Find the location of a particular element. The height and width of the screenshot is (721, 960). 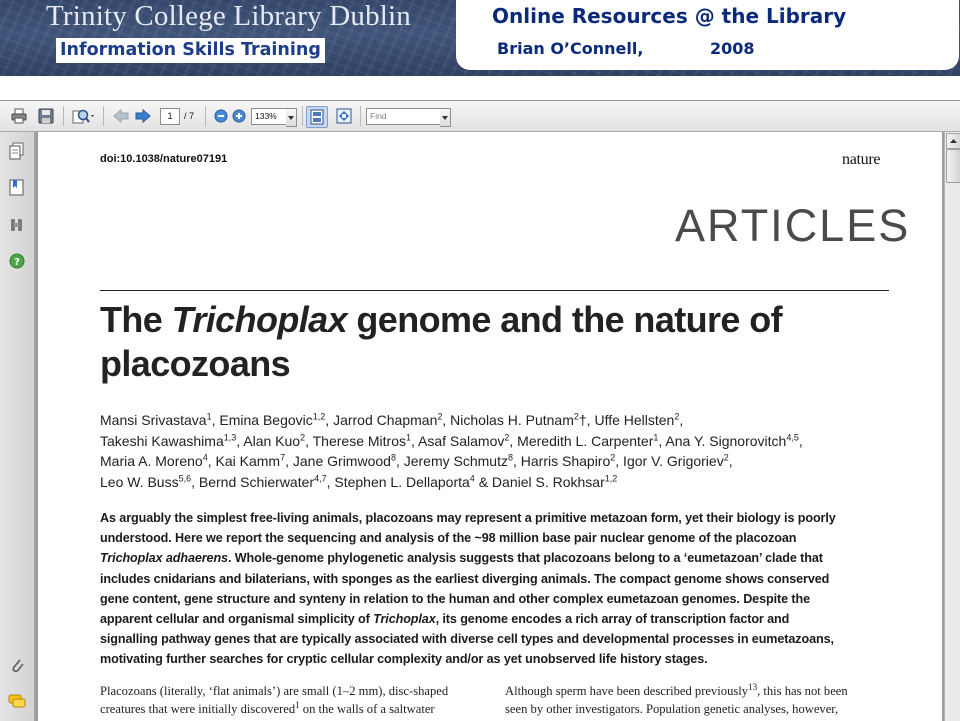

zoom-dropdown-button is located at coordinates (291, 117).